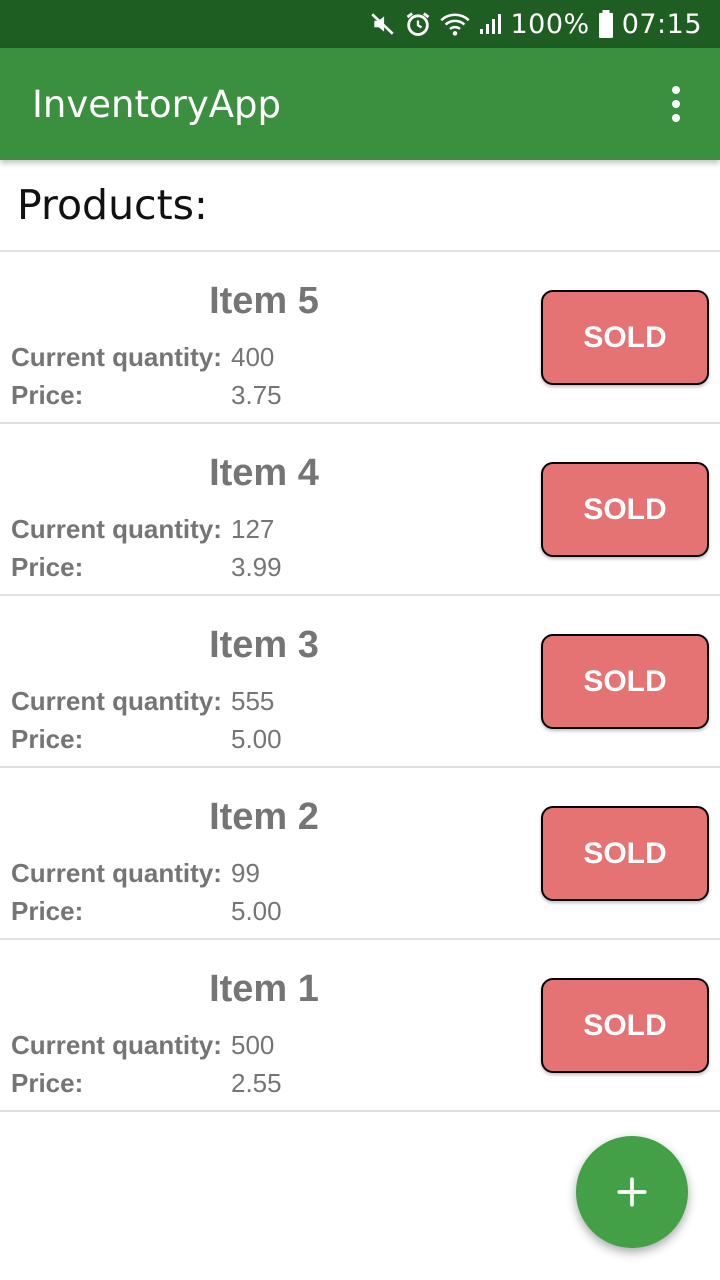 The height and width of the screenshot is (1280, 720). I want to click on price-value: 3.75, so click(256, 395).